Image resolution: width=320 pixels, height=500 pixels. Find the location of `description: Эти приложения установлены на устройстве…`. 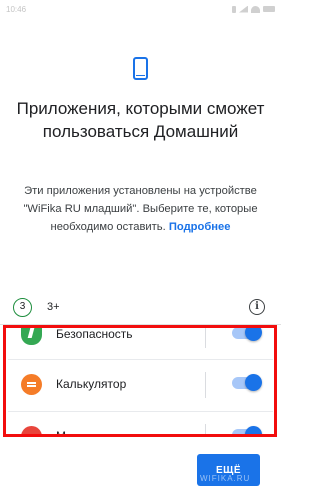

description: Эти приложения установлены на устройстве… is located at coordinates (140, 209).